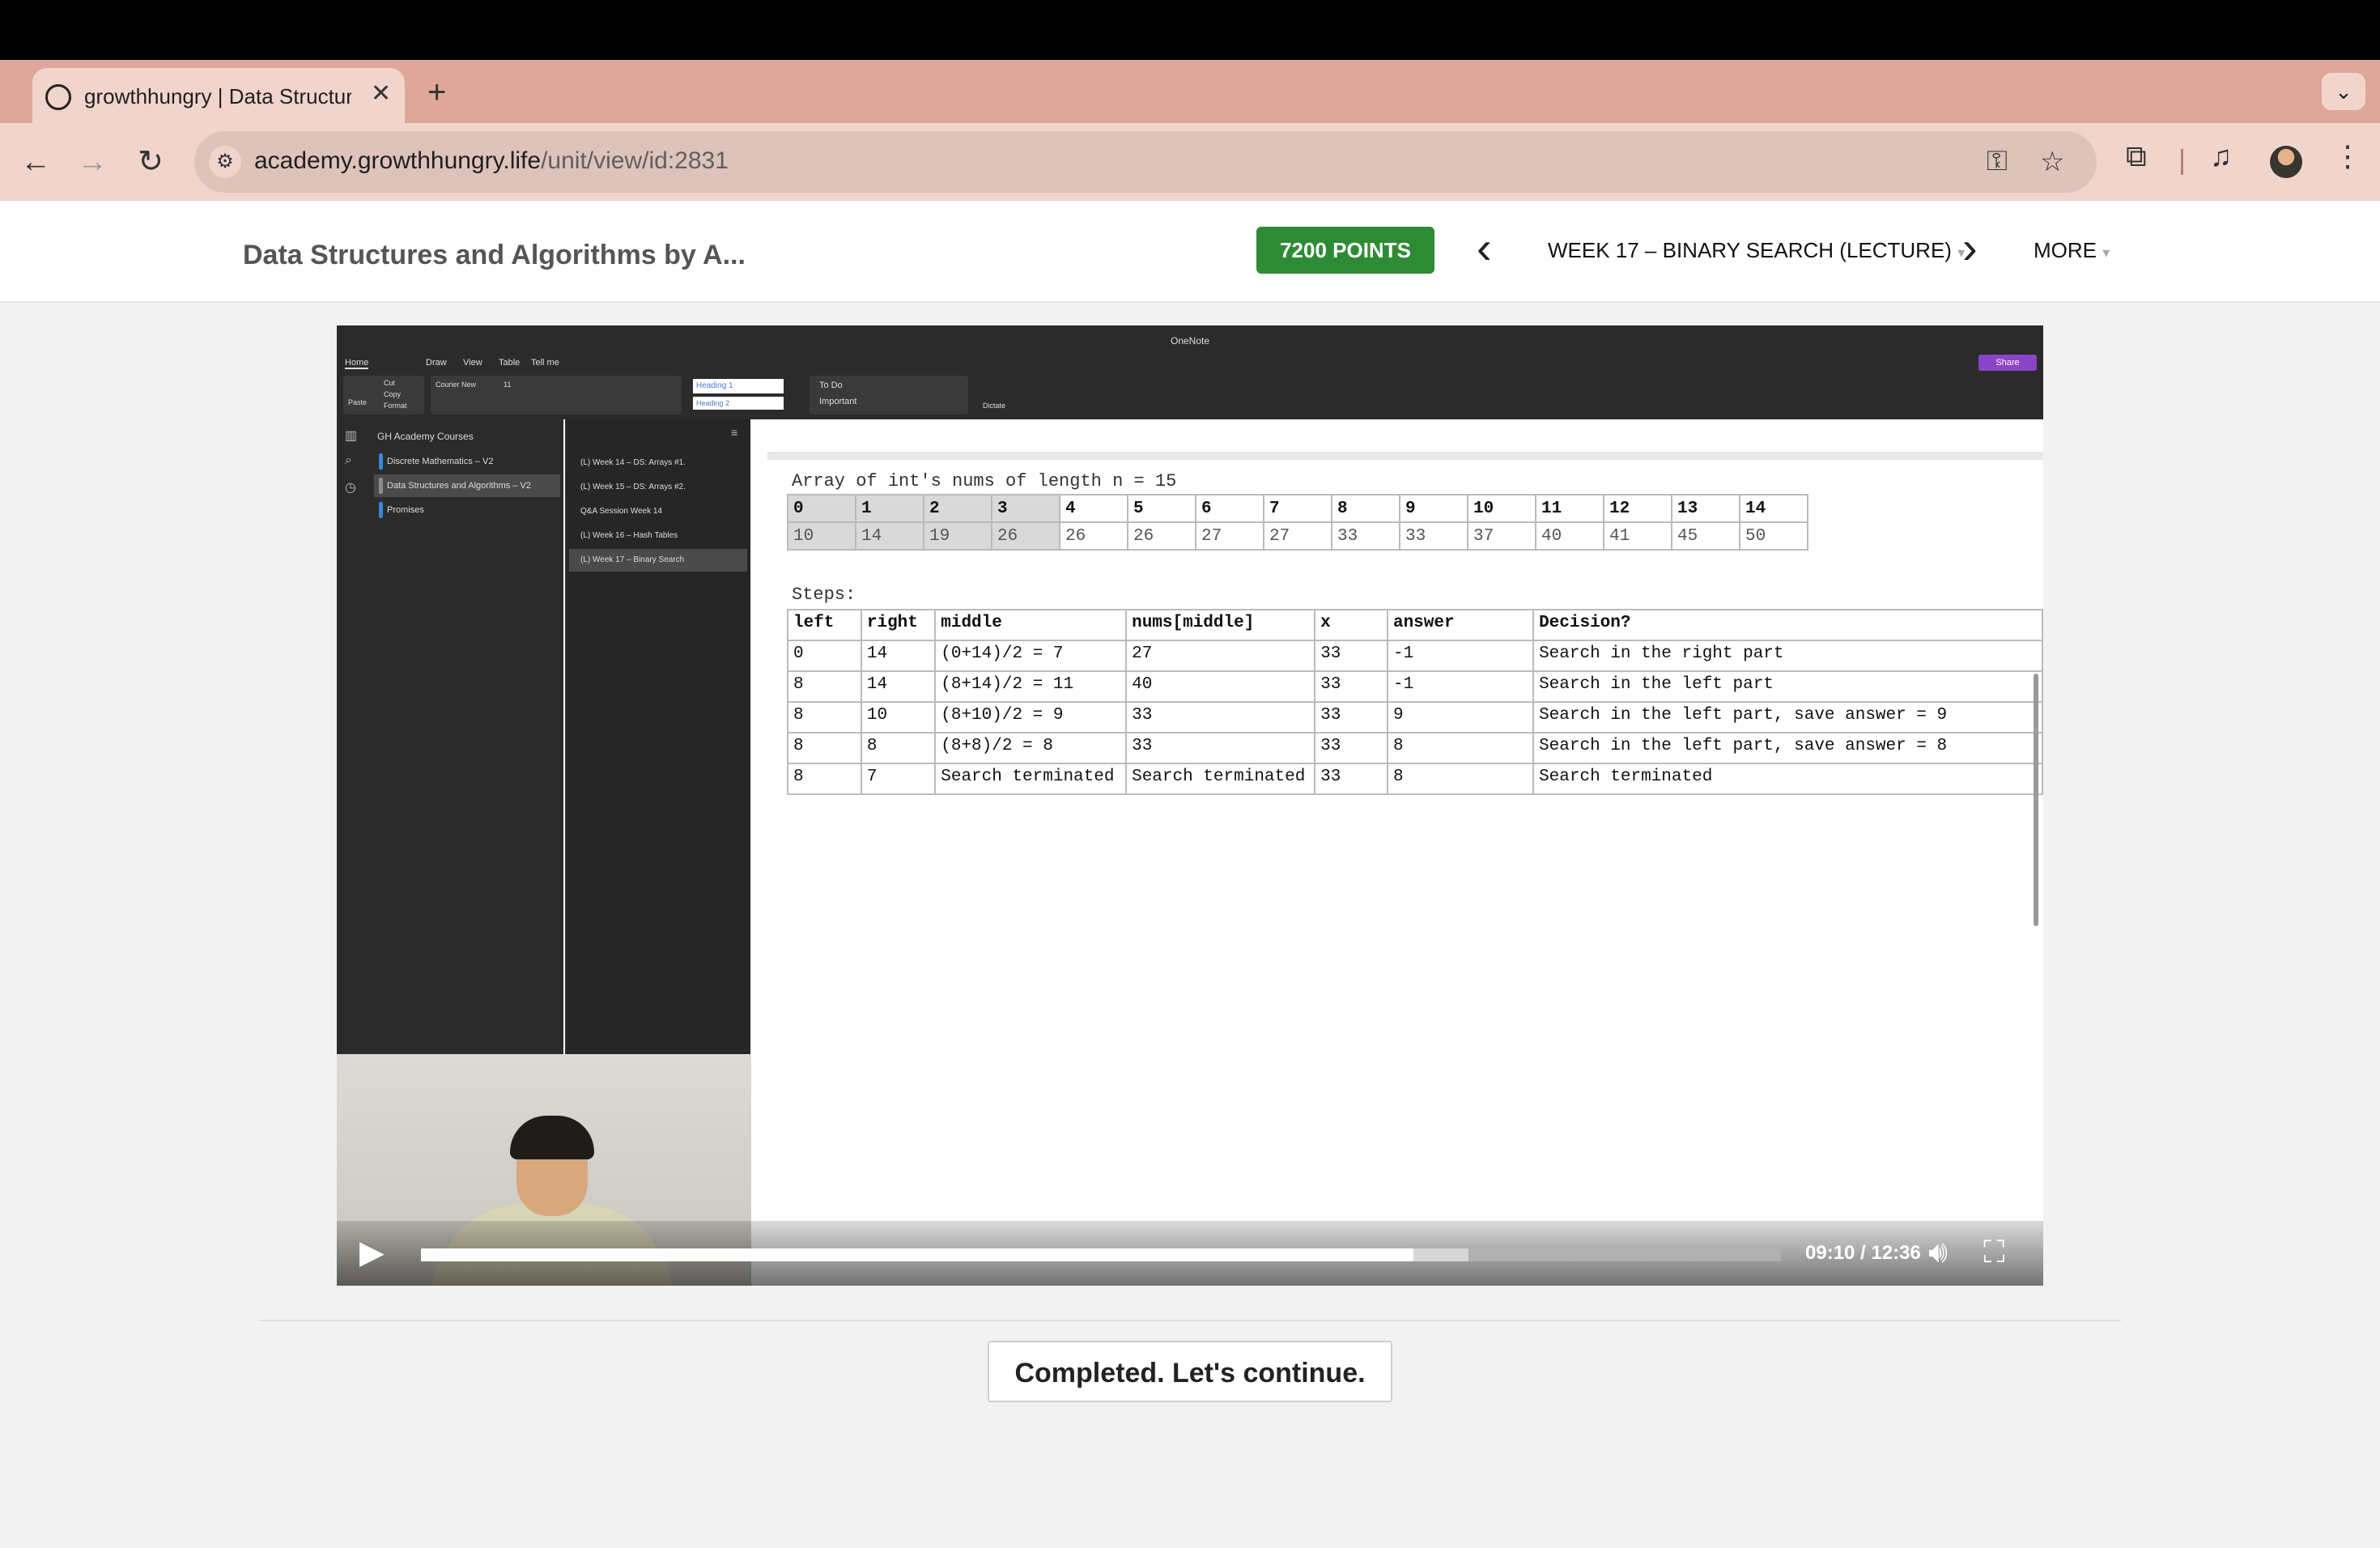 Image resolution: width=2380 pixels, height=1548 pixels. What do you see at coordinates (2343, 92) in the screenshot?
I see `tab-search-button: ⌄` at bounding box center [2343, 92].